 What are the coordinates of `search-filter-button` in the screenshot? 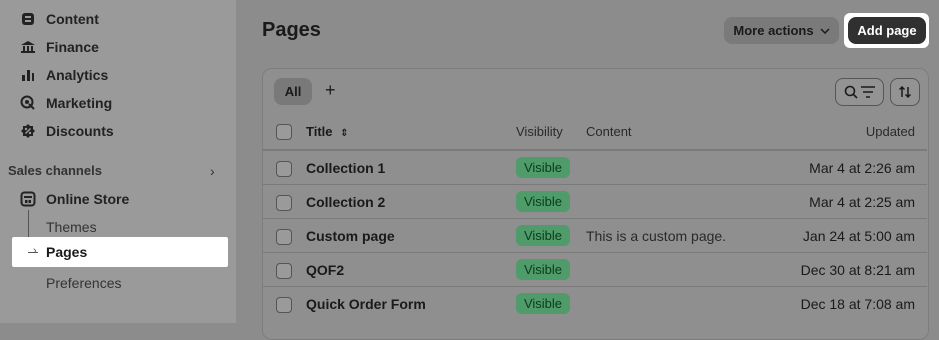 It's located at (859, 92).